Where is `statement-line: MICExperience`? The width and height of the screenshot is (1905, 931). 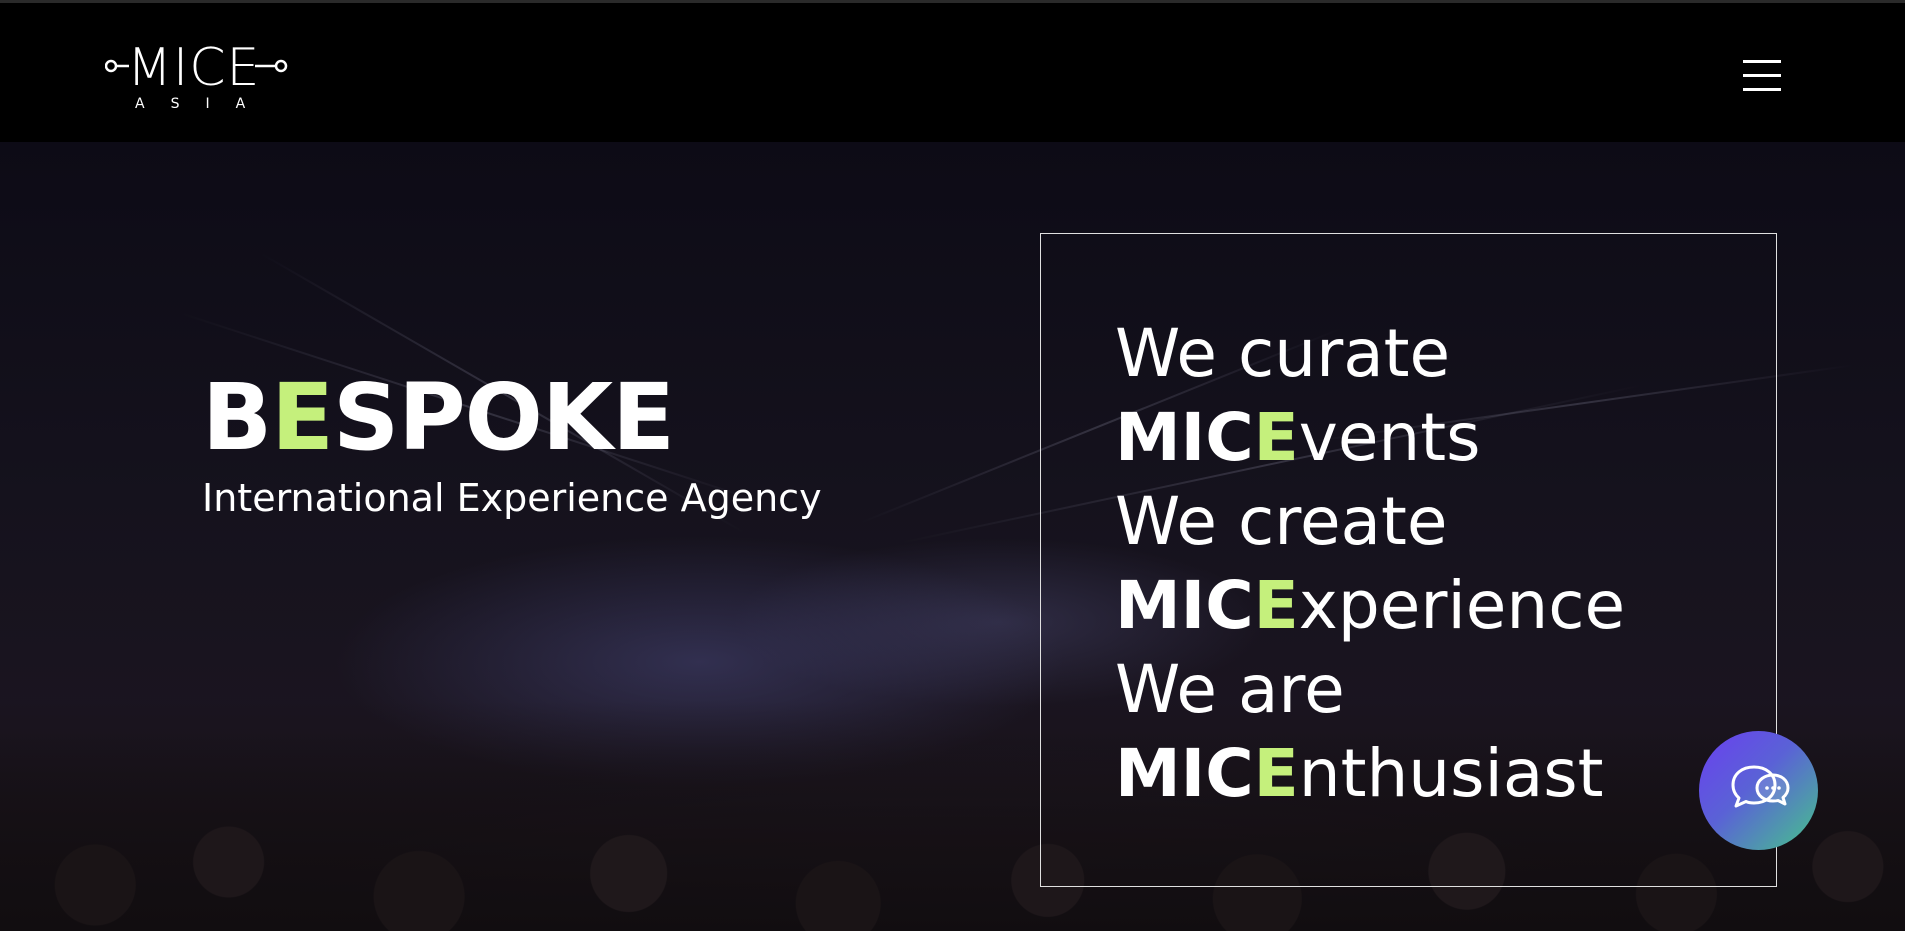
statement-line: MICExperience is located at coordinates (1370, 606).